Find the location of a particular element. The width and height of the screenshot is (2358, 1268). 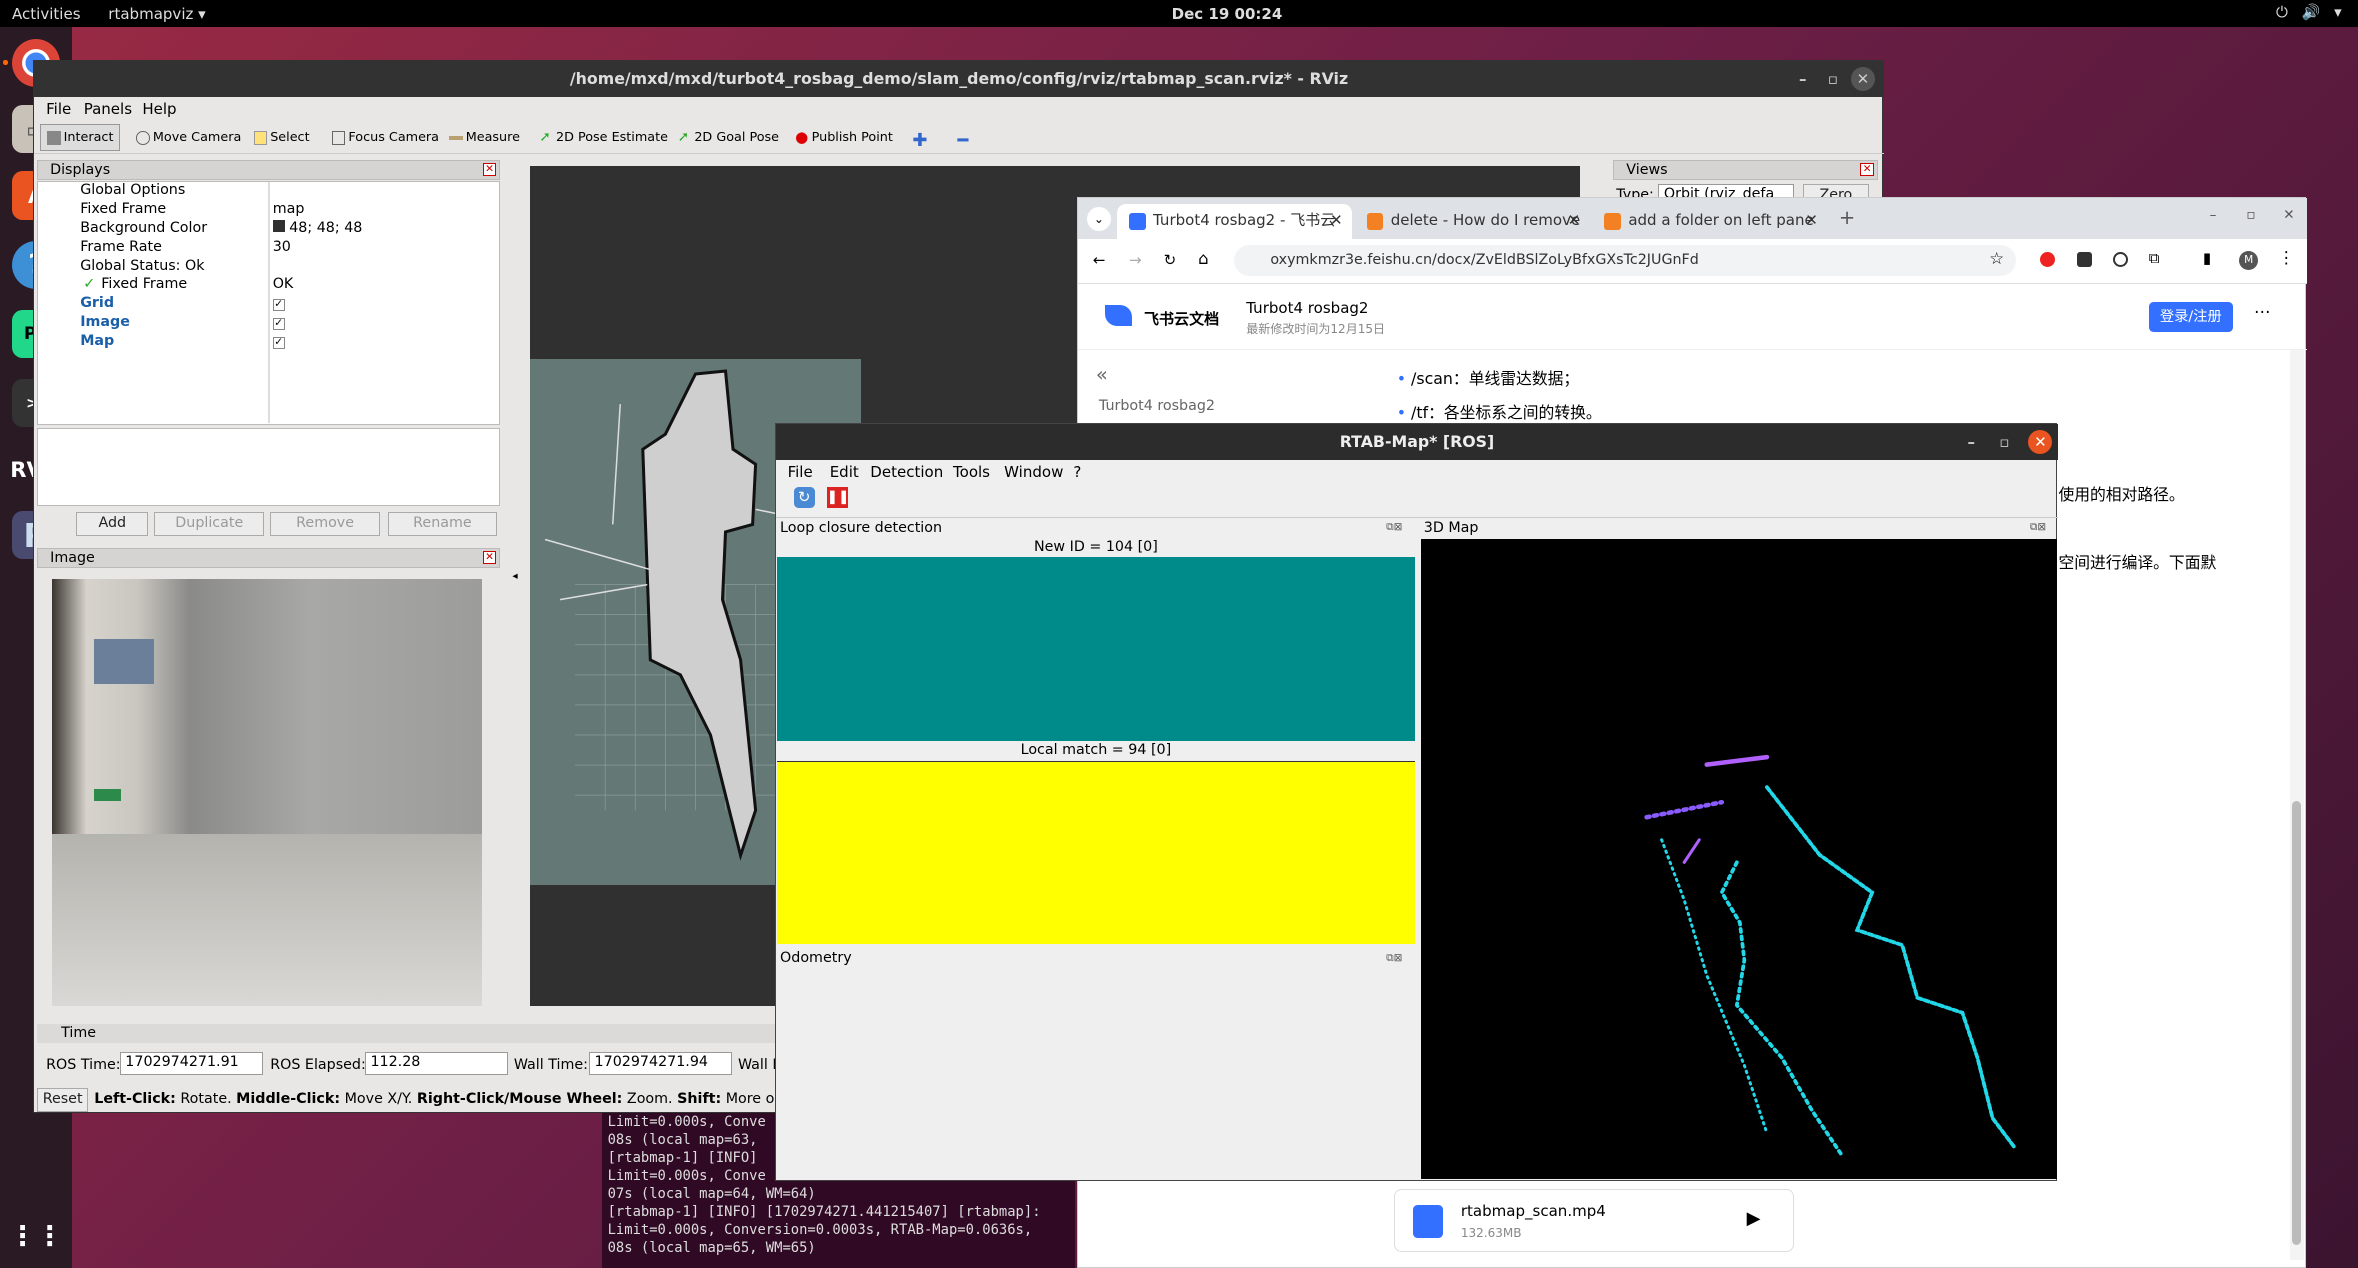

tree-row-global-status: Global Status: Ok is located at coordinates (256, 267).